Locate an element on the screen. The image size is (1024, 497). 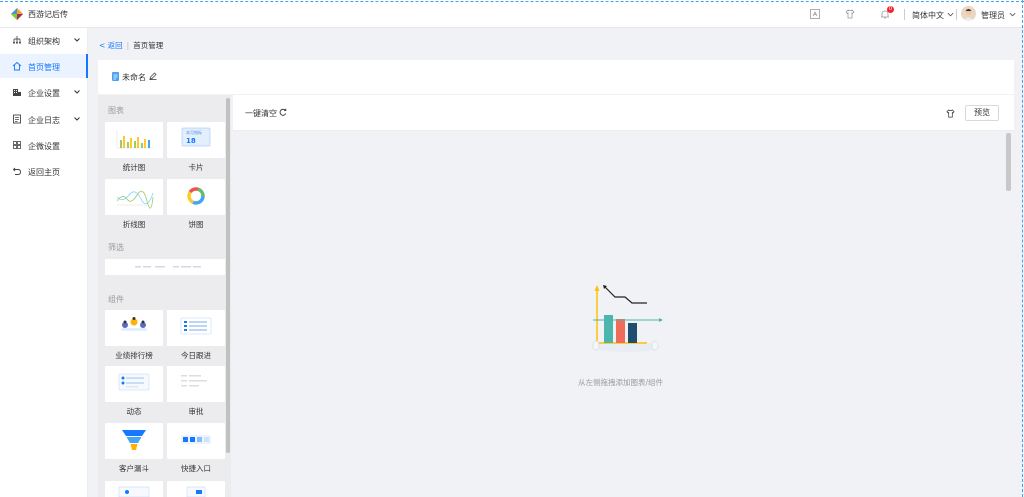
sidebar-item-enterprise-log: 企业日志 is located at coordinates (44, 119).